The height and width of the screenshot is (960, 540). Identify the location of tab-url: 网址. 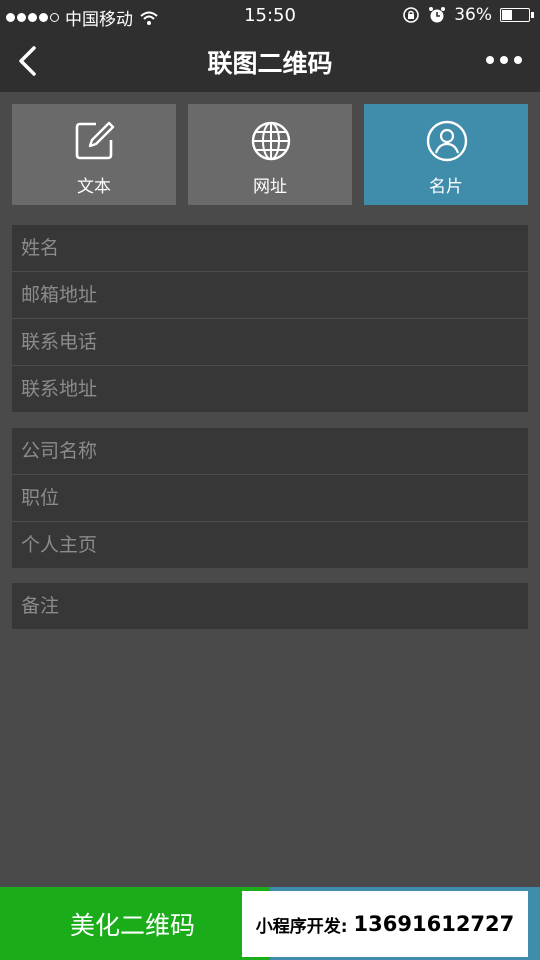
(270, 154).